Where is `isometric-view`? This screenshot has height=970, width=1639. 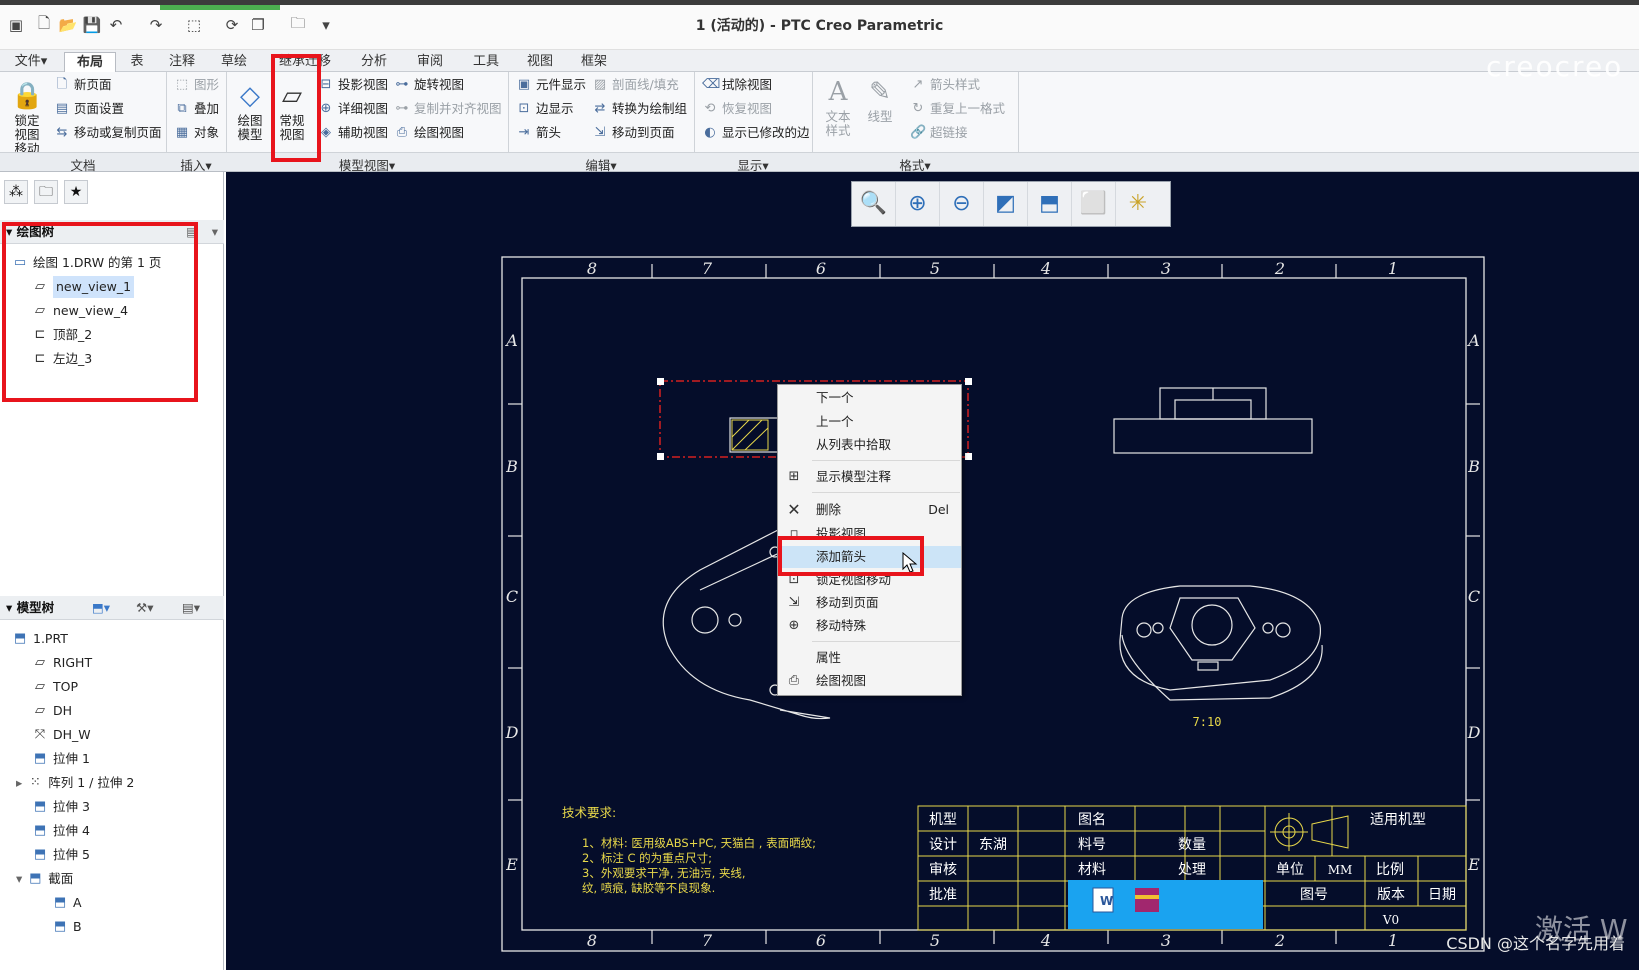 isometric-view is located at coordinates (1221, 643).